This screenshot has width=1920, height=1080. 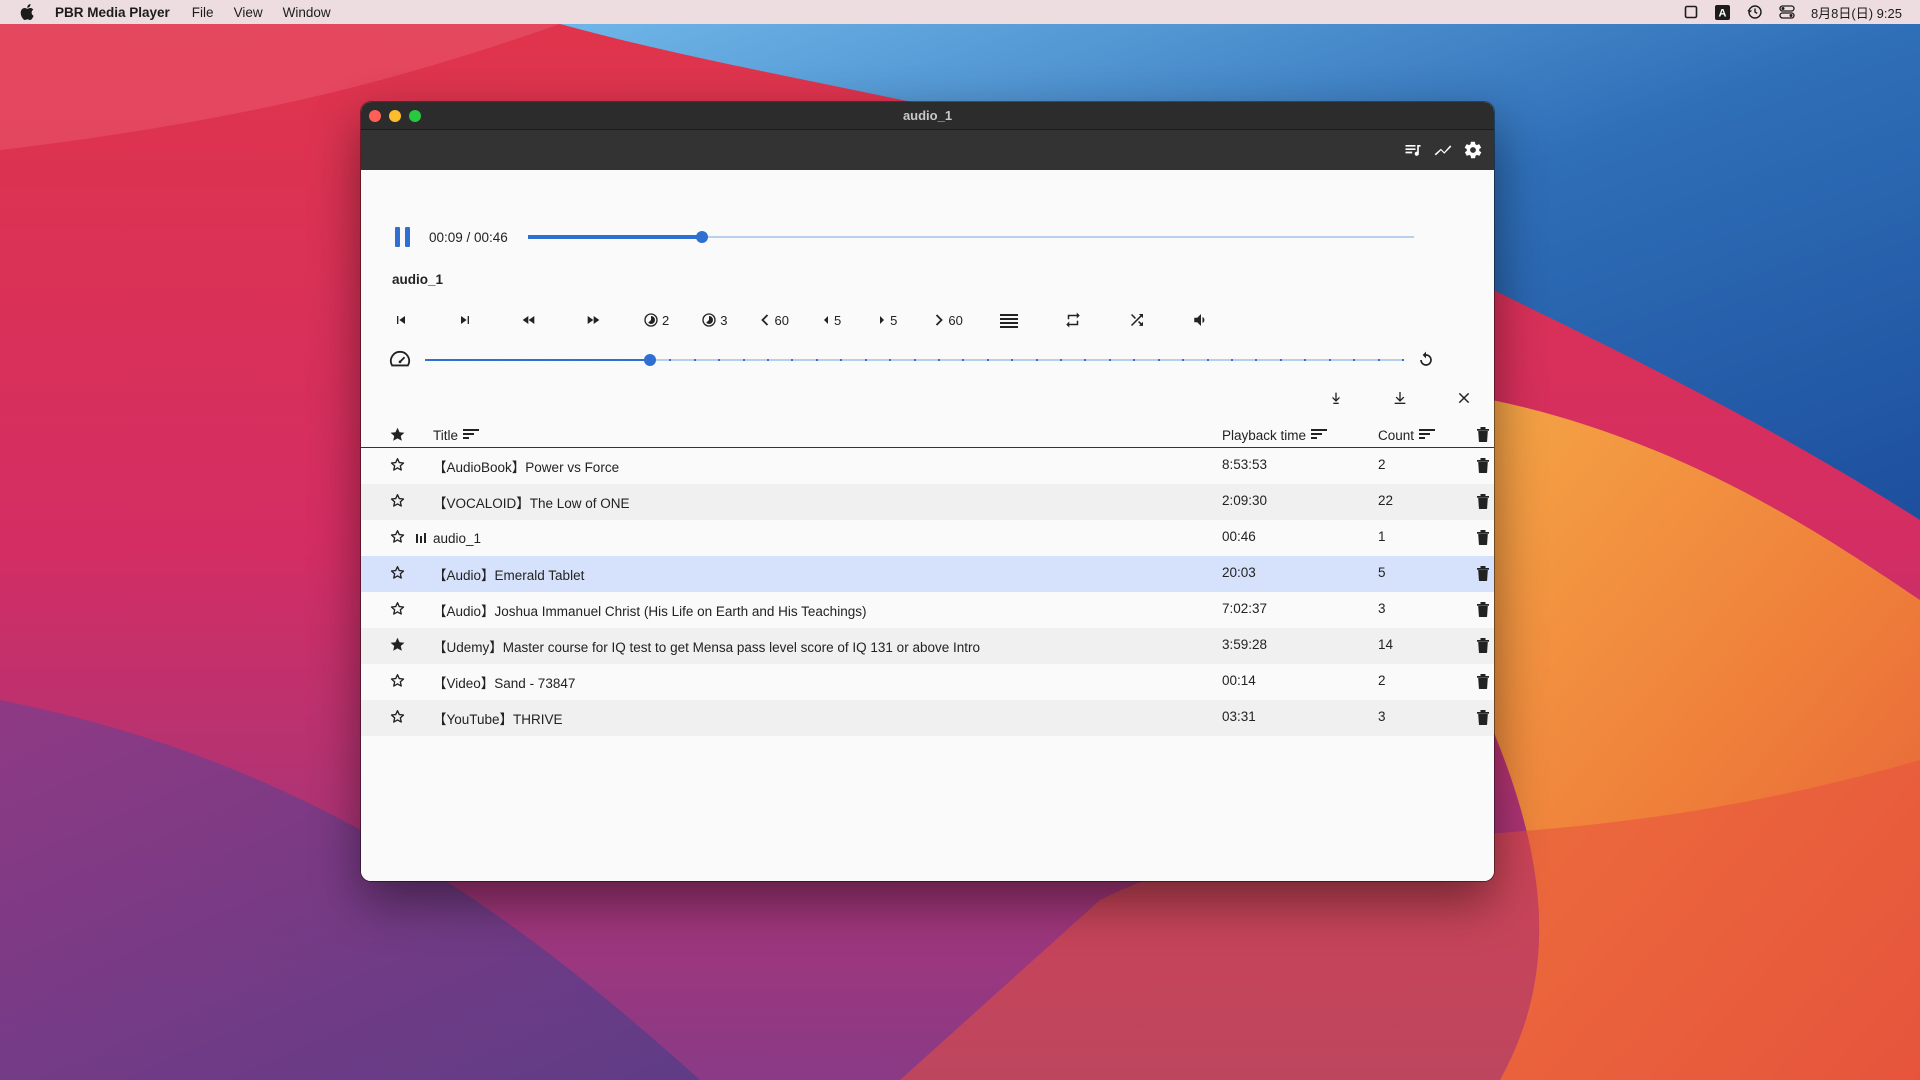 I want to click on window-title: audio_1, so click(x=927, y=115).